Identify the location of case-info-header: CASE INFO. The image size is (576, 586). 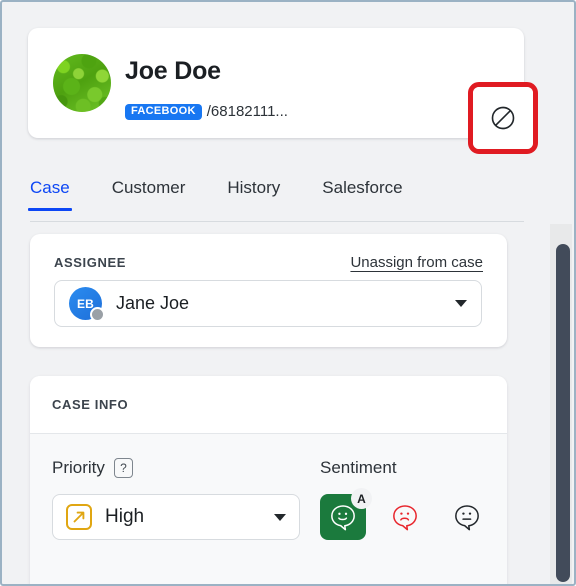
(268, 405).